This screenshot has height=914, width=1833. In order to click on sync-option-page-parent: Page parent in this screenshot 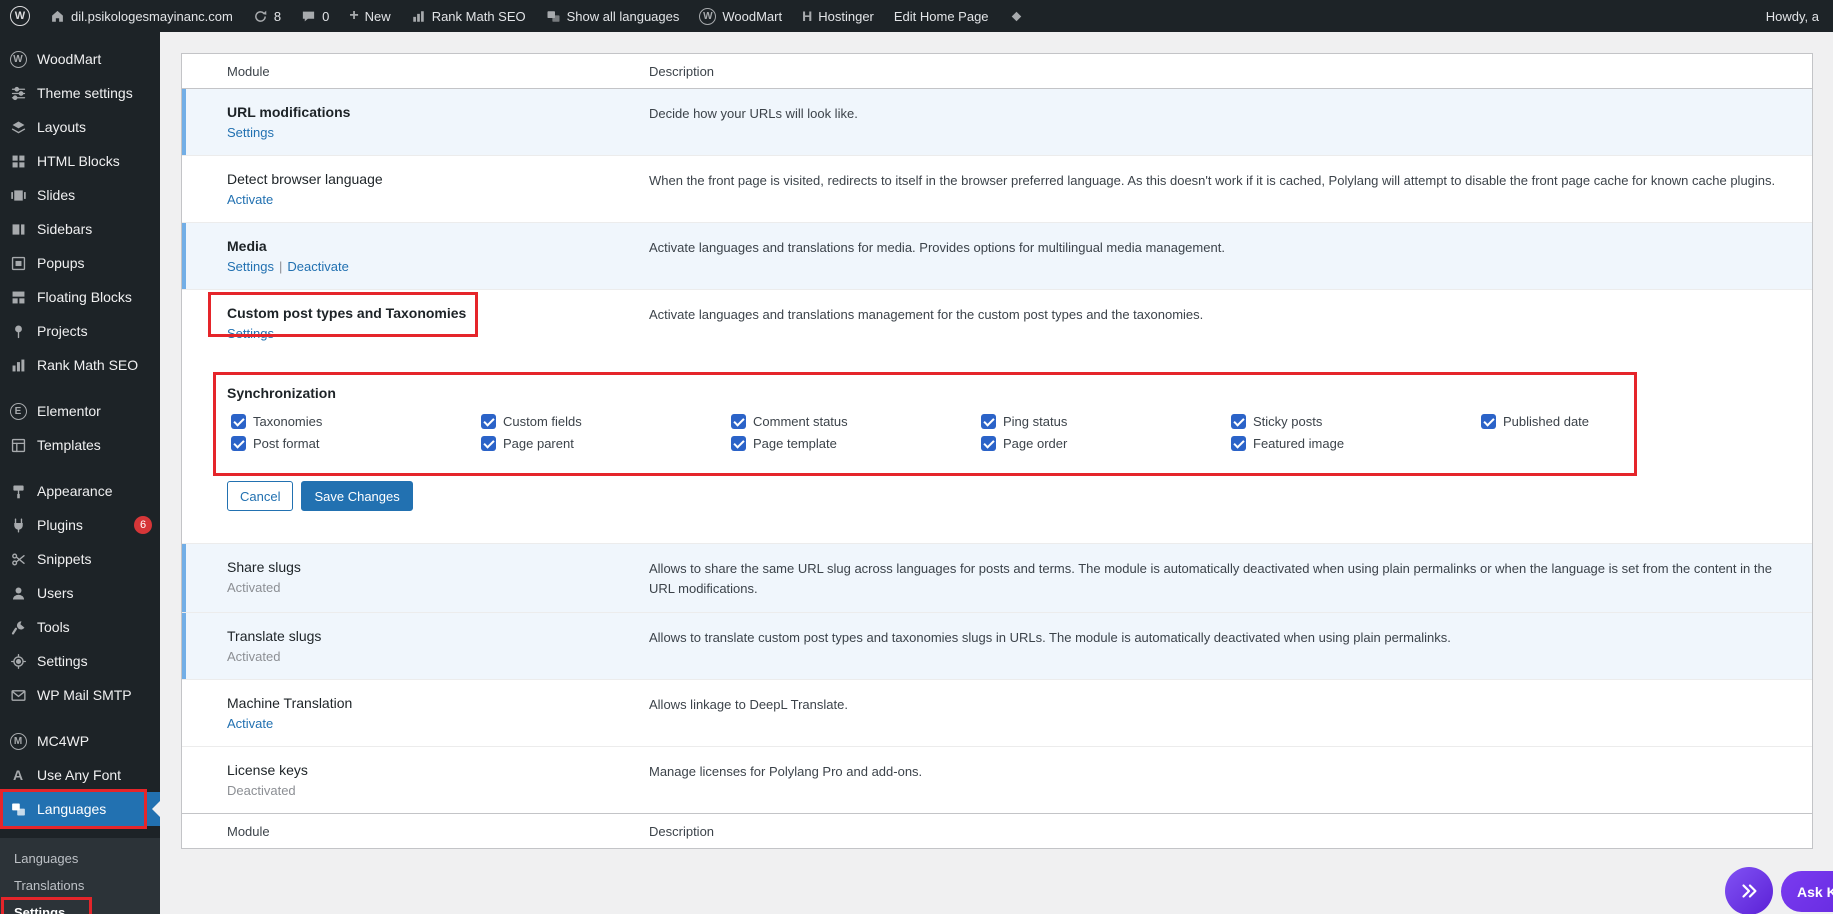, I will do `click(606, 443)`.